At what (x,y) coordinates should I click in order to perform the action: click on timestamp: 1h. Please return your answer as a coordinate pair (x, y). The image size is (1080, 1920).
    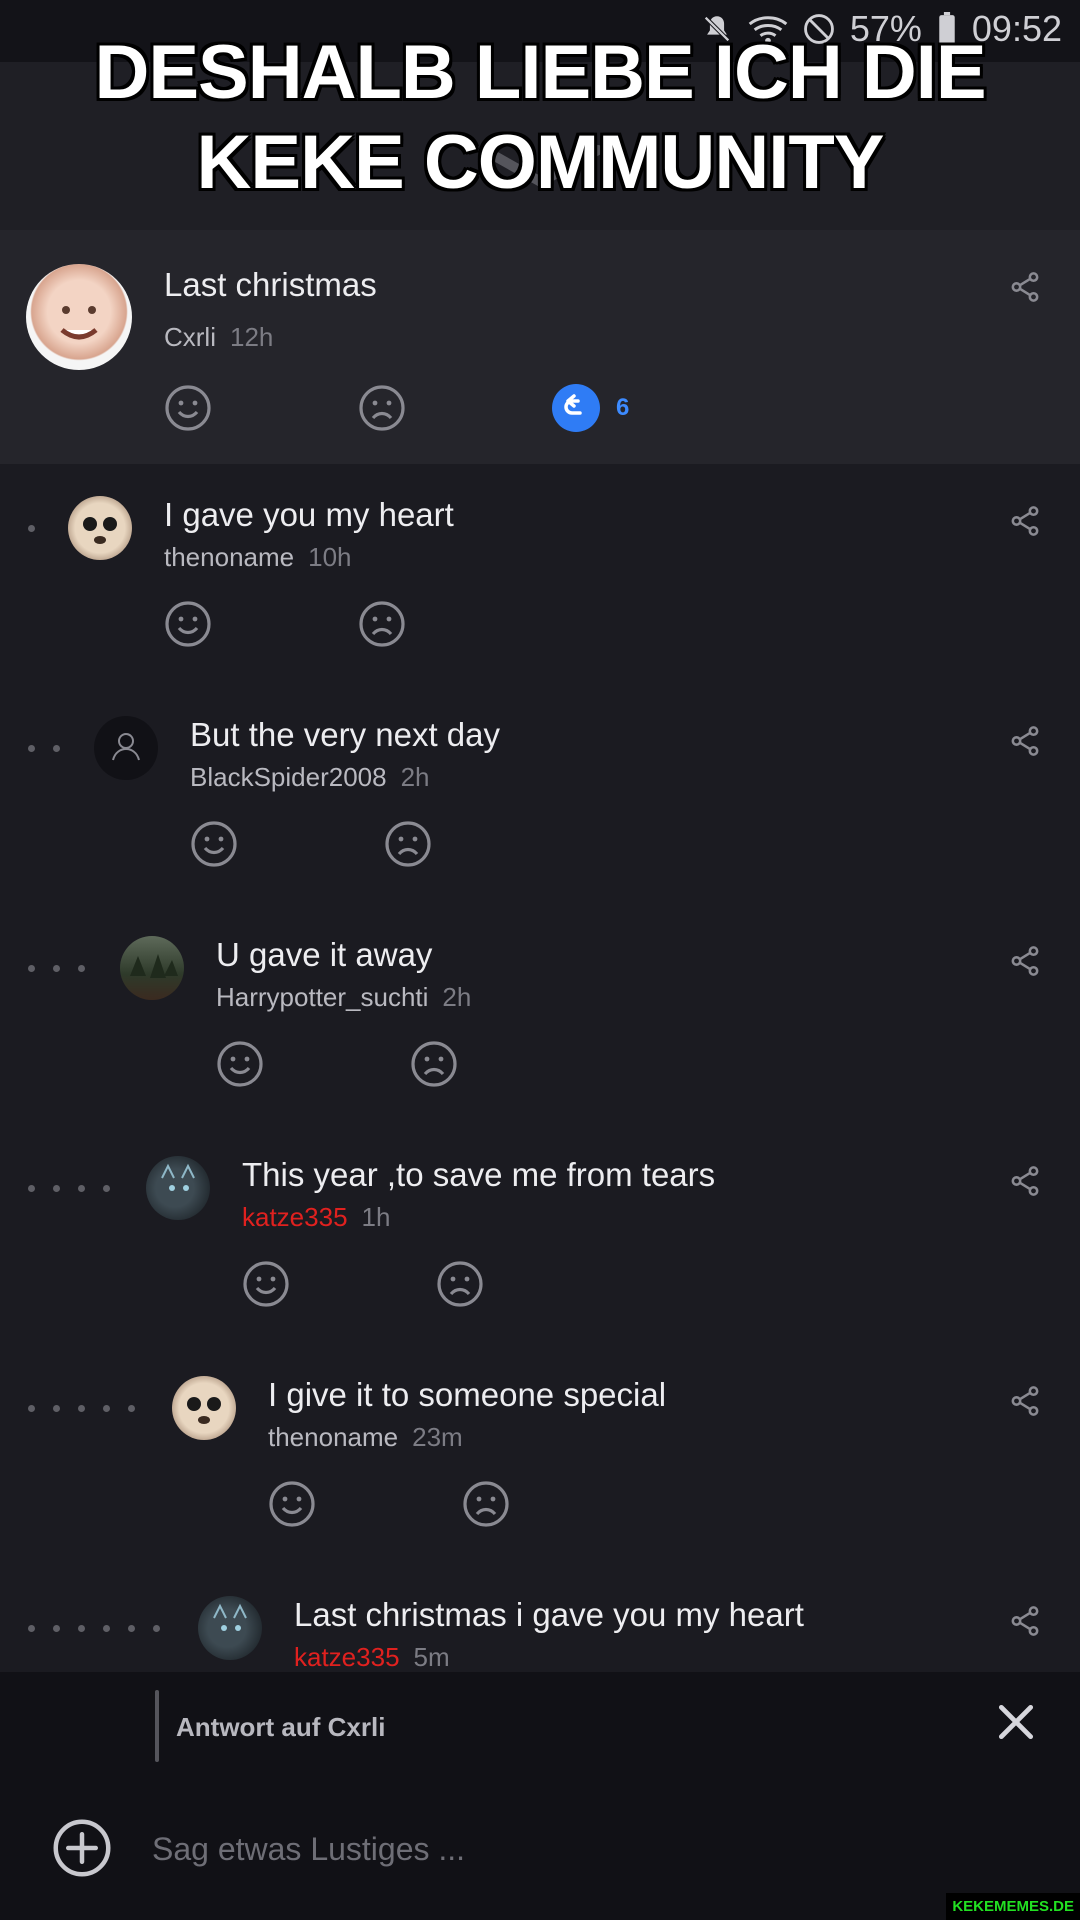
    Looking at the image, I should click on (376, 1217).